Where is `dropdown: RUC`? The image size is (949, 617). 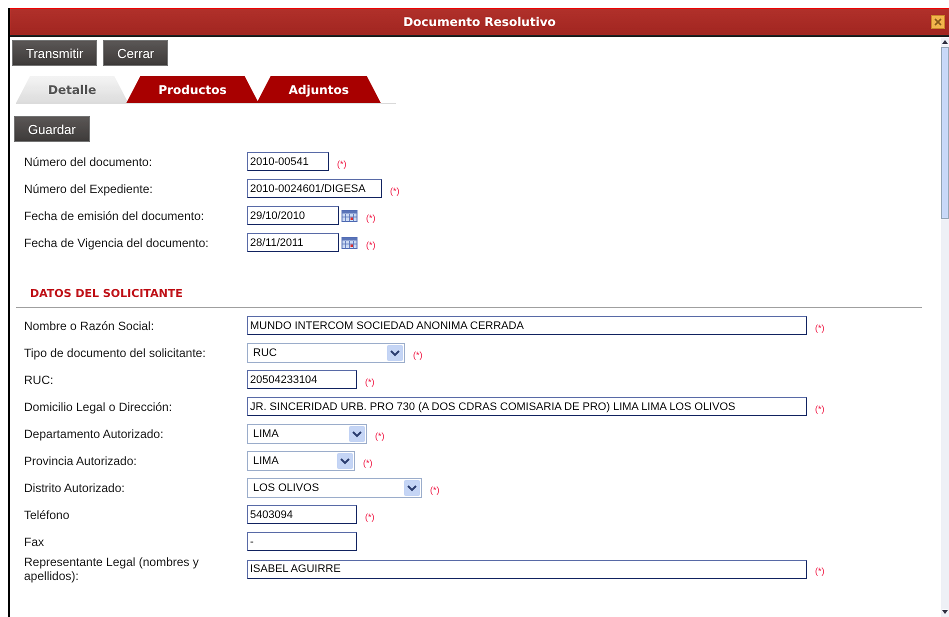
dropdown: RUC is located at coordinates (326, 352).